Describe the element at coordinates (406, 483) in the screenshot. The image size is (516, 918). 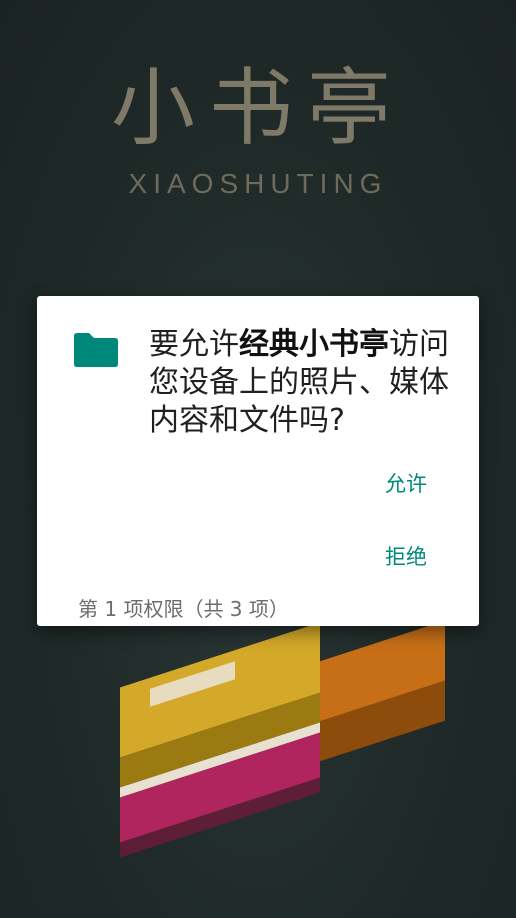
I see `allow-button: 允许` at that location.